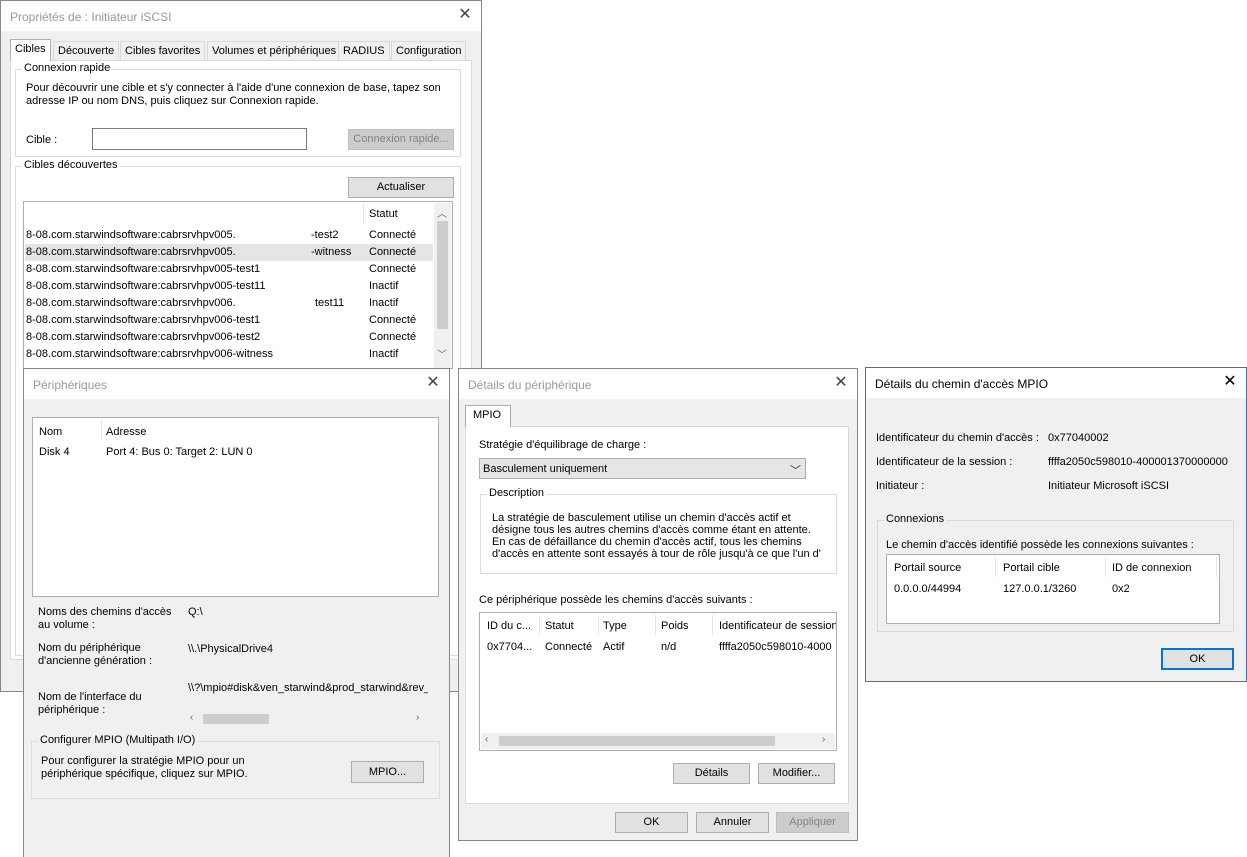 Image resolution: width=1247 pixels, height=857 pixels. Describe the element at coordinates (325, 235) in the screenshot. I see `target-name-suffix: -test2` at that location.